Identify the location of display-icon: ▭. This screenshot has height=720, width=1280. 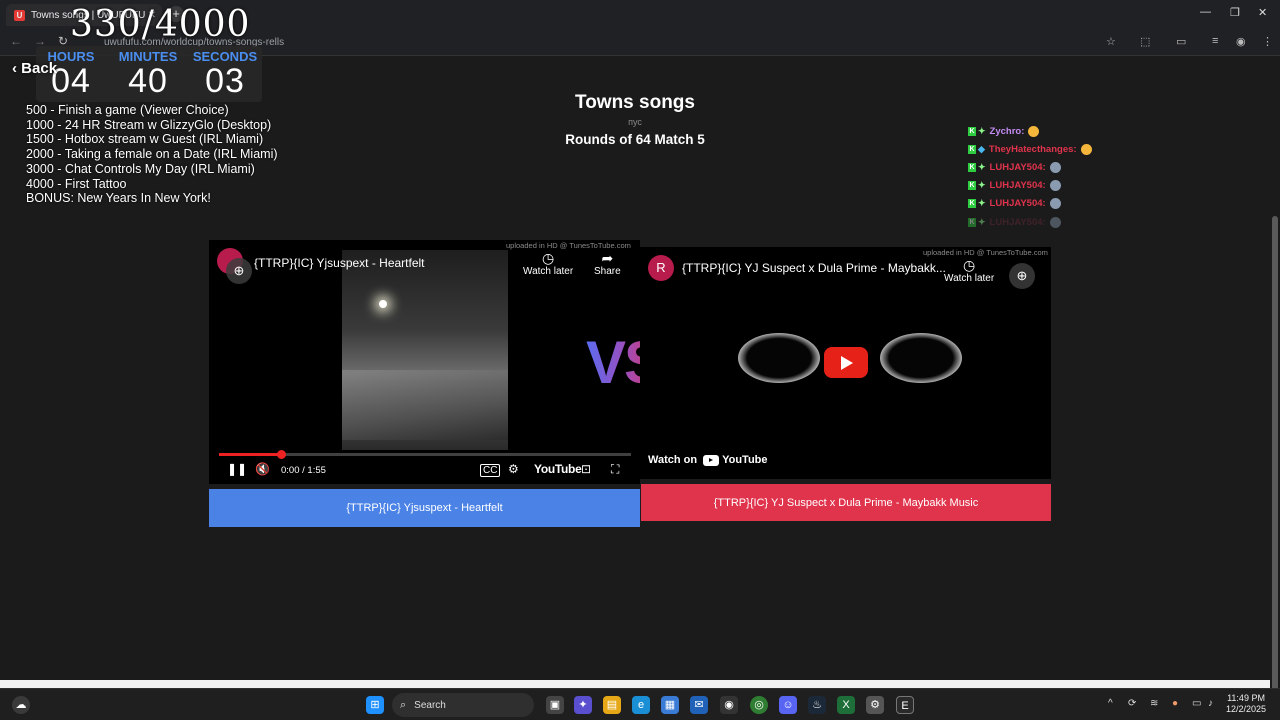
(1196, 703).